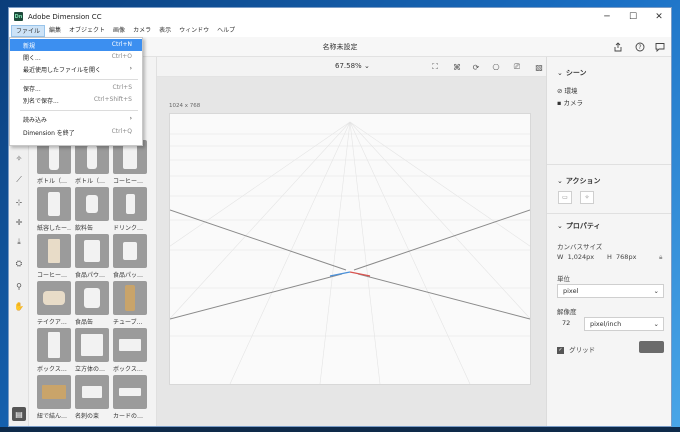 Image resolution: width=680 pixels, height=432 pixels. What do you see at coordinates (607, 16) in the screenshot?
I see `minimize-button: ─` at bounding box center [607, 16].